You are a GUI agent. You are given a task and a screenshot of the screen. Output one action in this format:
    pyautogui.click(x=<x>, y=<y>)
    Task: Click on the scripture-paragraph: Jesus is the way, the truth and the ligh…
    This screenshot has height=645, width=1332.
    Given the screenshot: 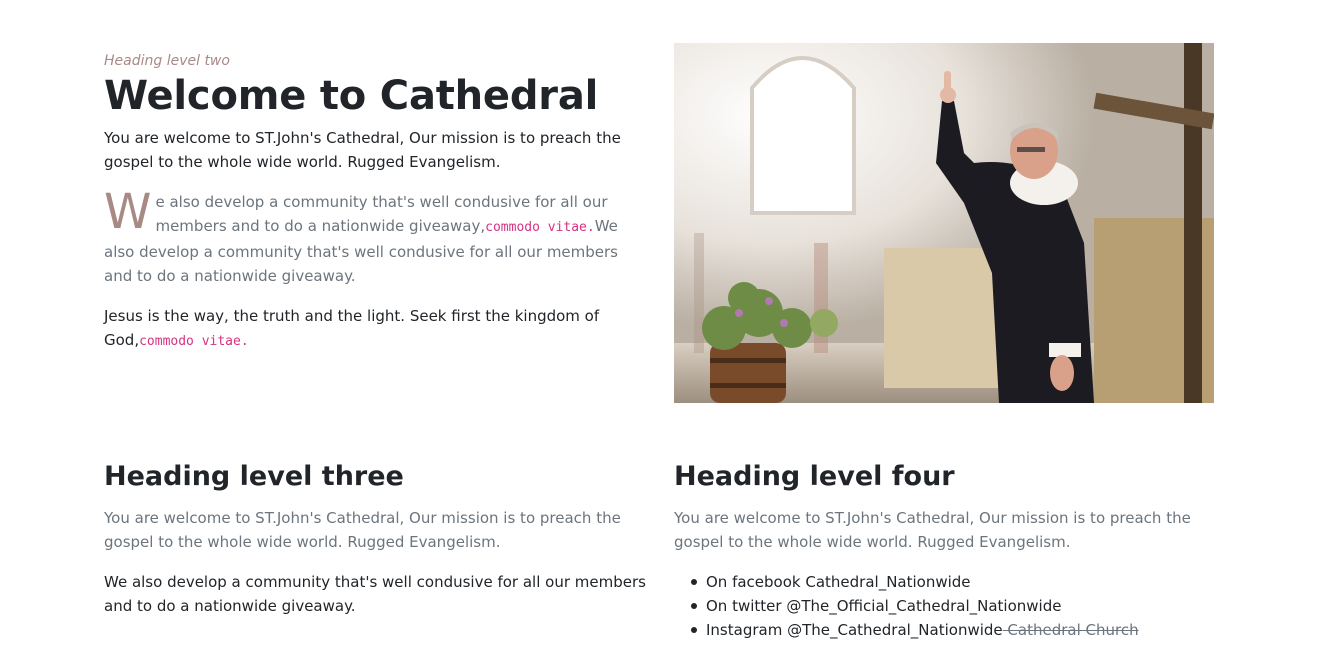 What is the action you would take?
    pyautogui.click(x=374, y=329)
    